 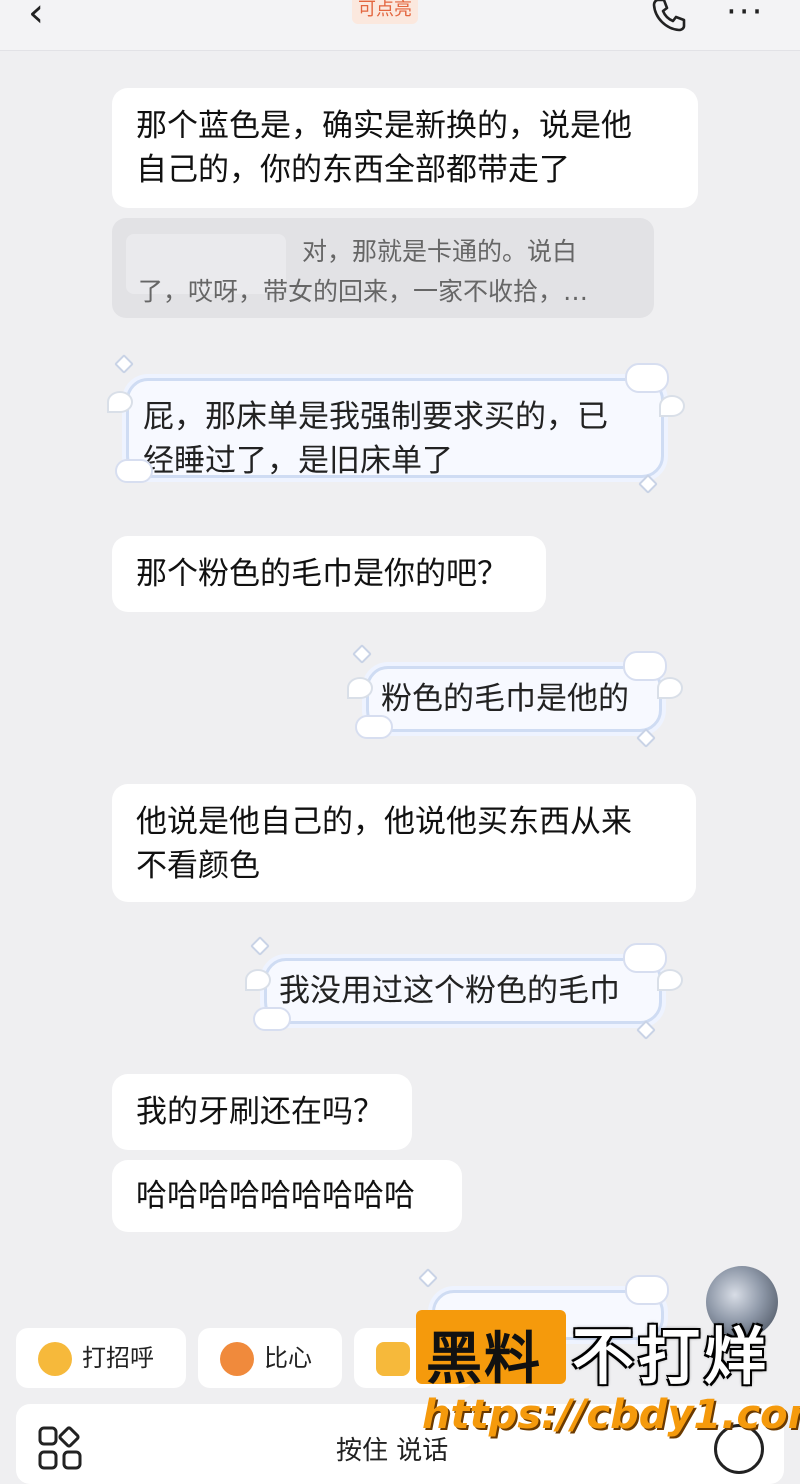 What do you see at coordinates (48, 19) in the screenshot?
I see `back-arrow-icon: ‹` at bounding box center [48, 19].